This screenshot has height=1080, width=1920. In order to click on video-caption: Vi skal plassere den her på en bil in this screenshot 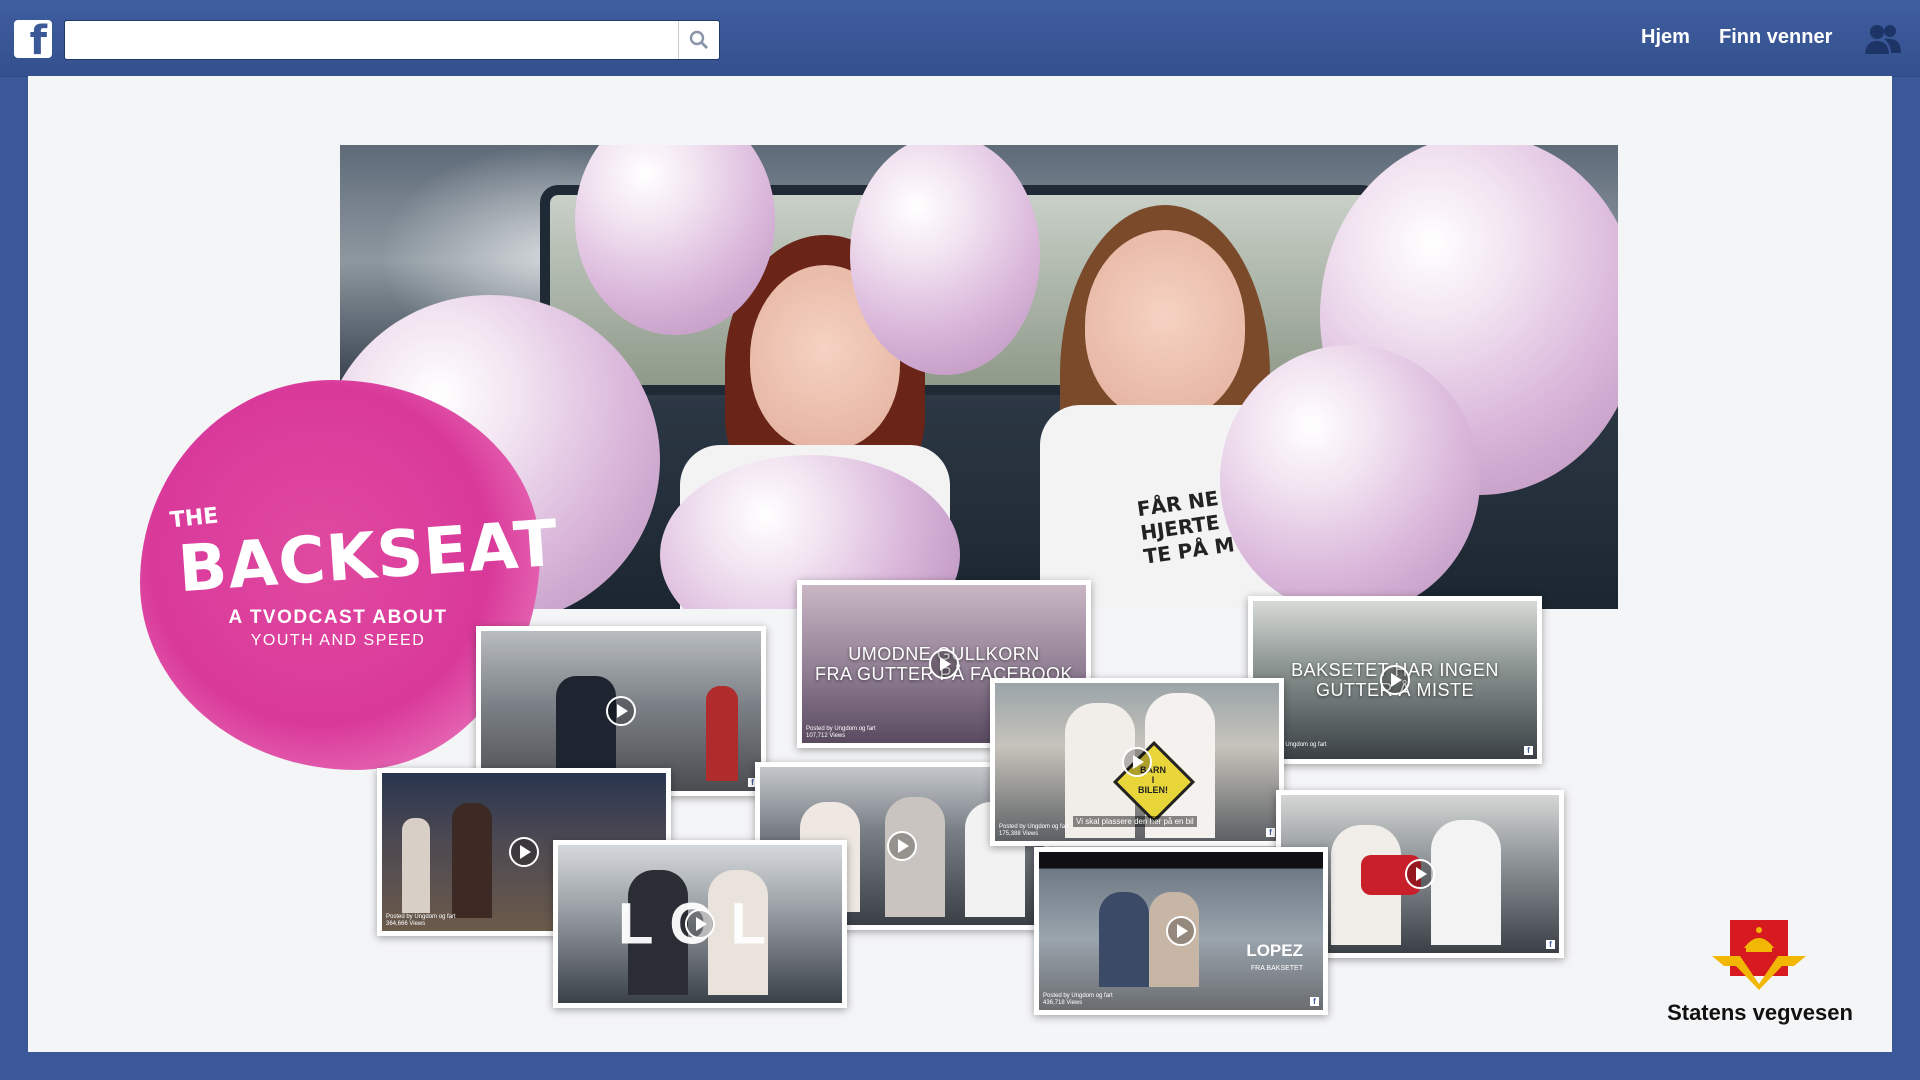, I will do `click(1135, 821)`.